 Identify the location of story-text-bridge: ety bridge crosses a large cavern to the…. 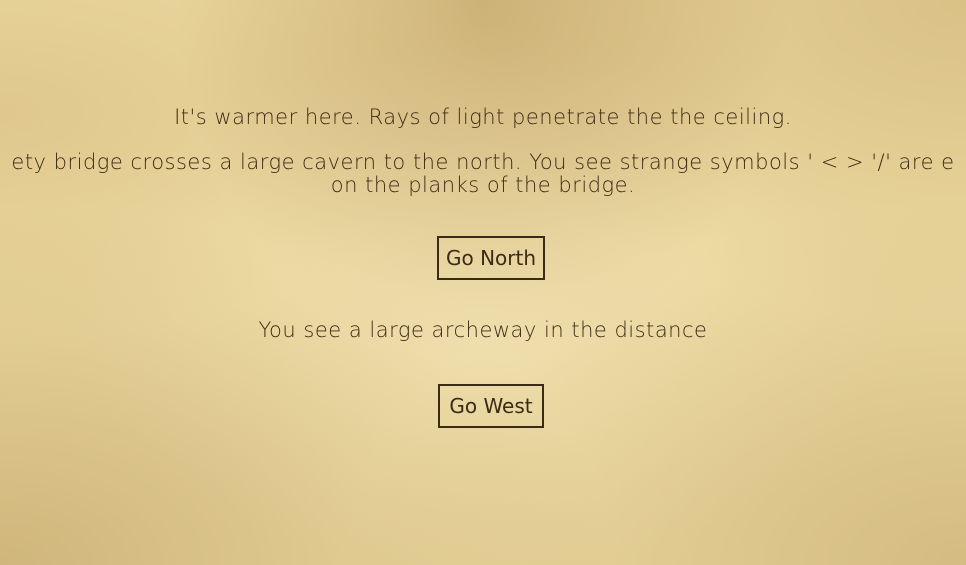
(483, 162).